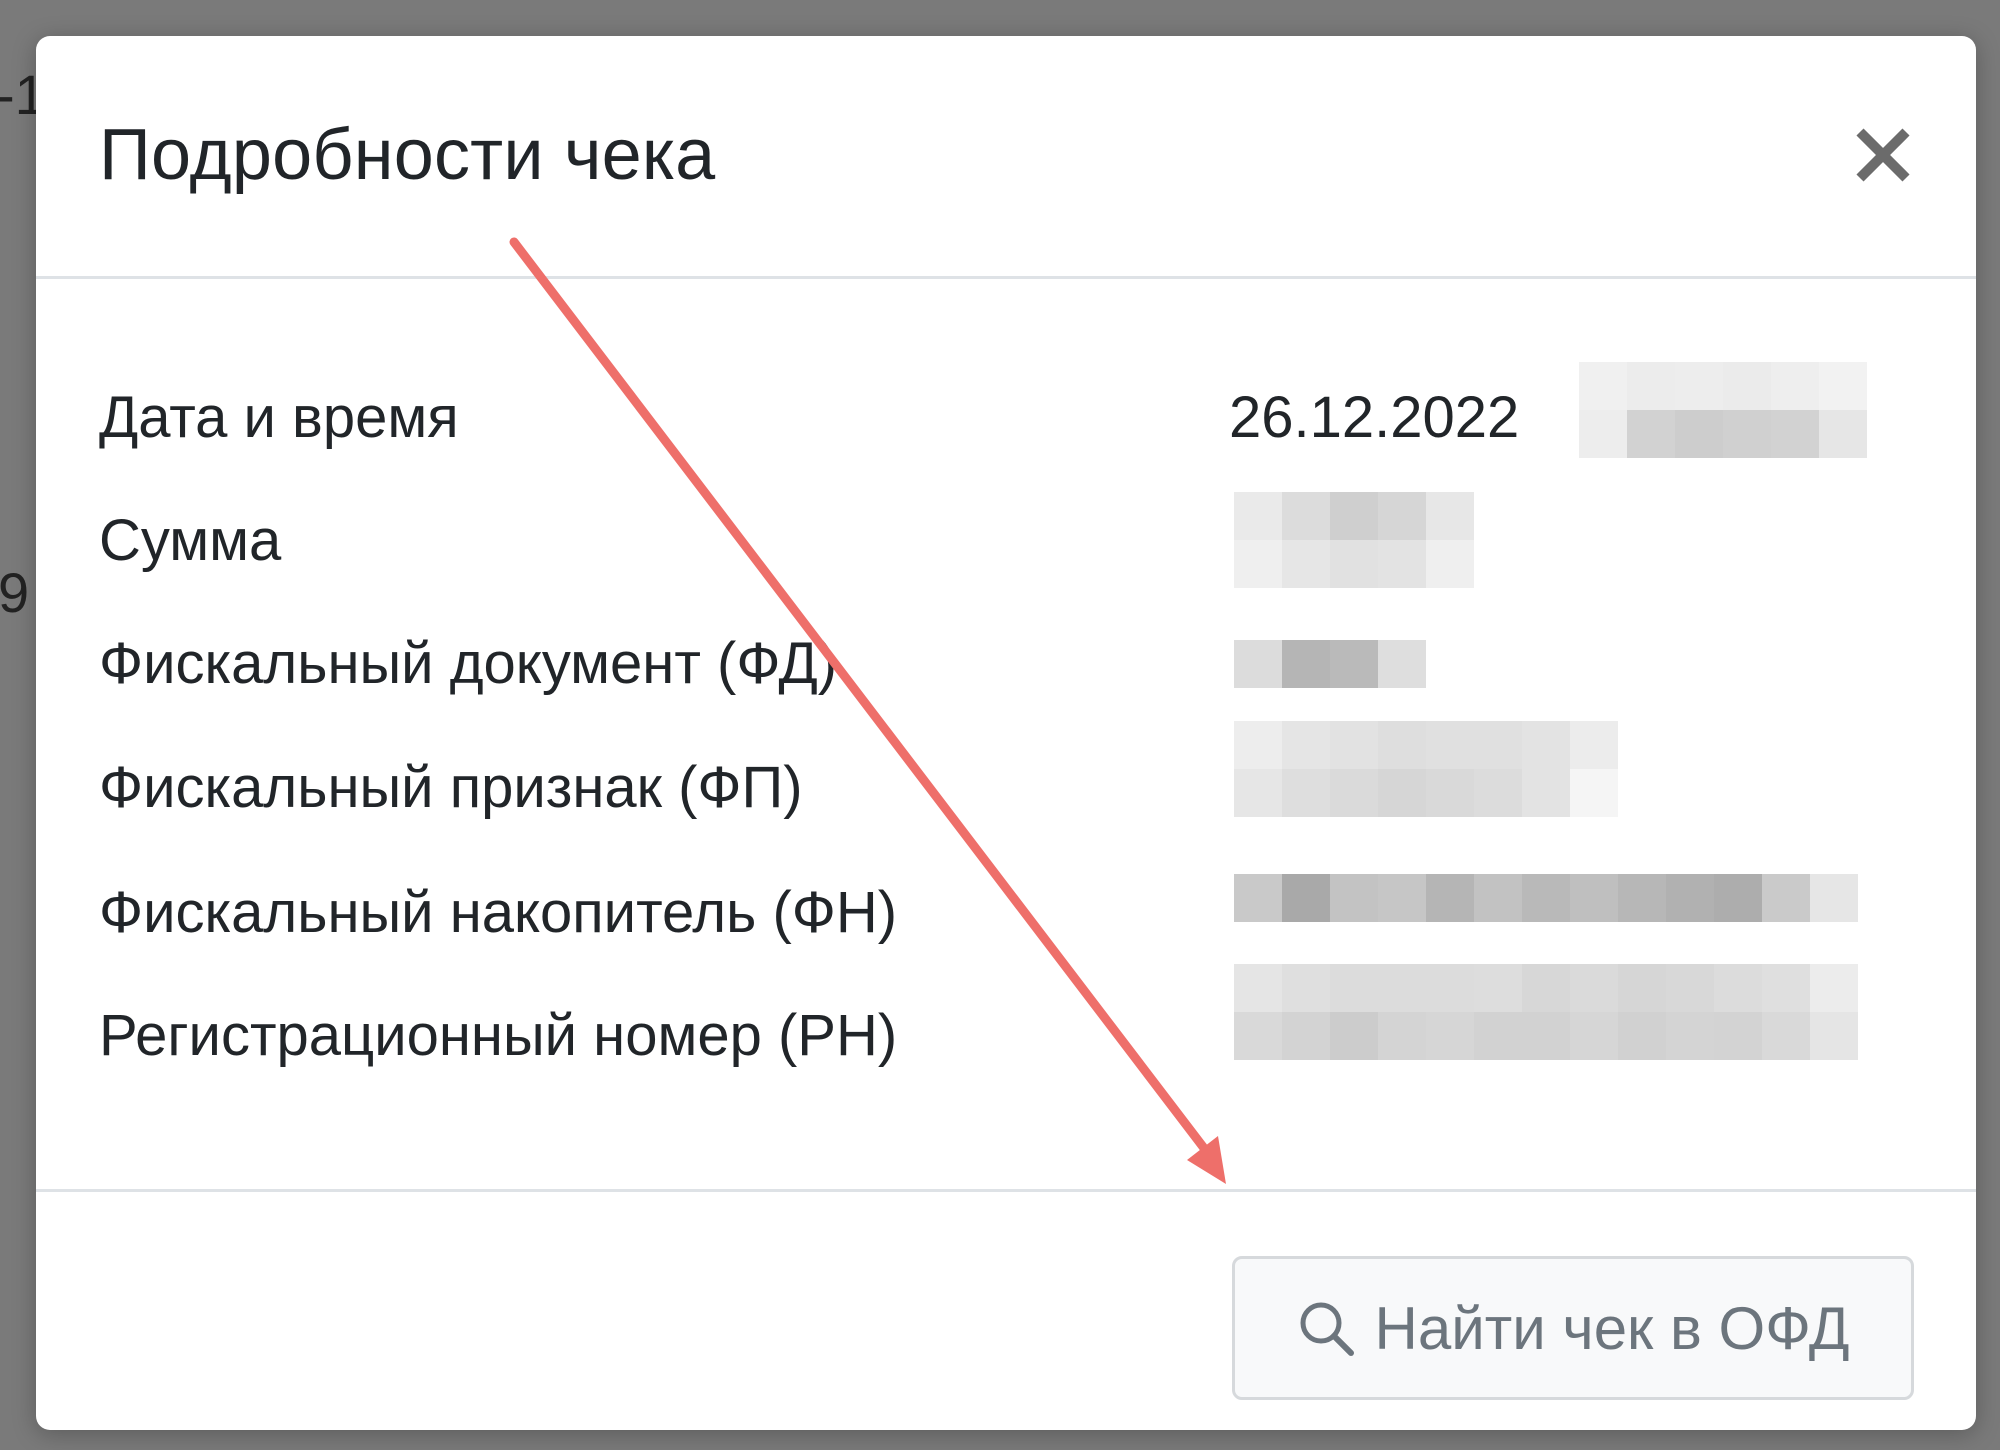  Describe the element at coordinates (1327, 1329) in the screenshot. I see `search-icon` at that location.